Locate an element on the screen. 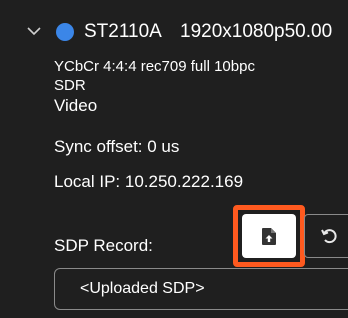 The image size is (348, 318). local-ip: Local IP: 10.250.222.169 is located at coordinates (149, 181).